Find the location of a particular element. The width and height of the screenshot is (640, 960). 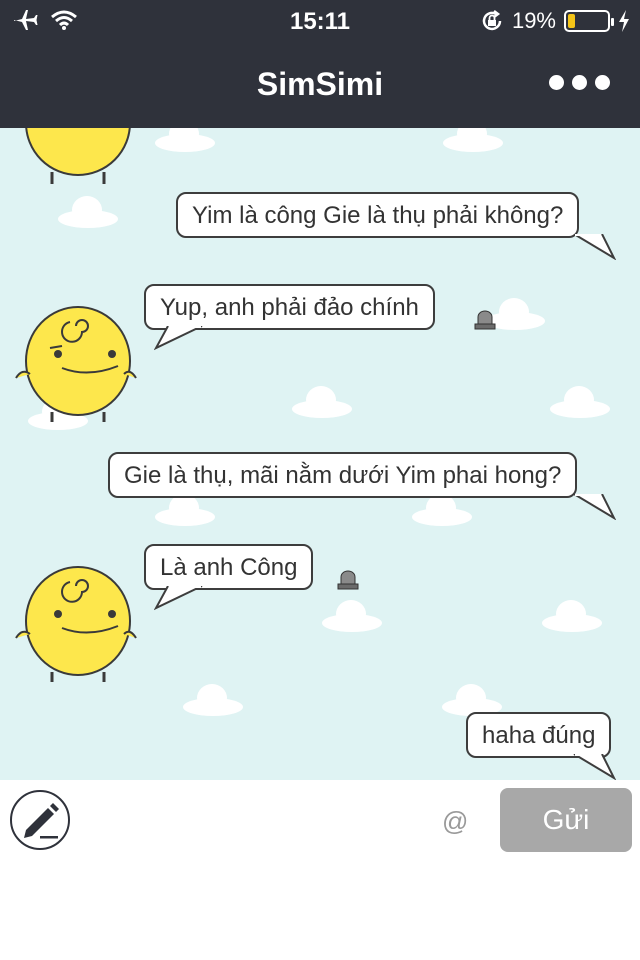

user-message-bubble: Yim là công Gie là thụ phải không? is located at coordinates (378, 215).